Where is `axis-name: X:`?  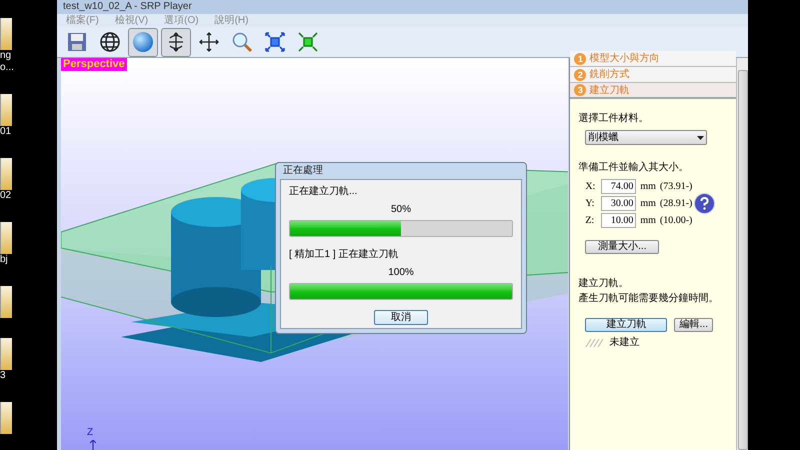 axis-name: X: is located at coordinates (590, 187).